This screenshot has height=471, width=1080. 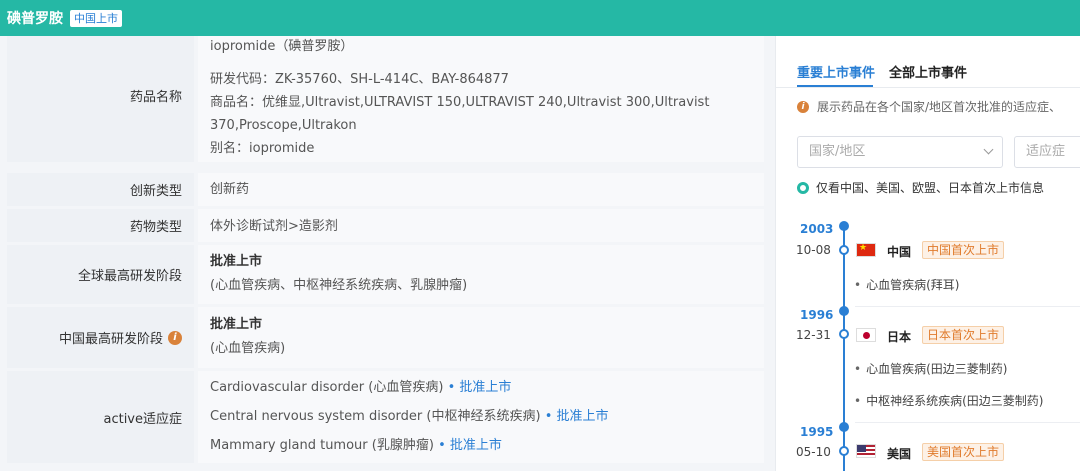 I want to click on drug-type-label: 药物类型, so click(x=100, y=225).